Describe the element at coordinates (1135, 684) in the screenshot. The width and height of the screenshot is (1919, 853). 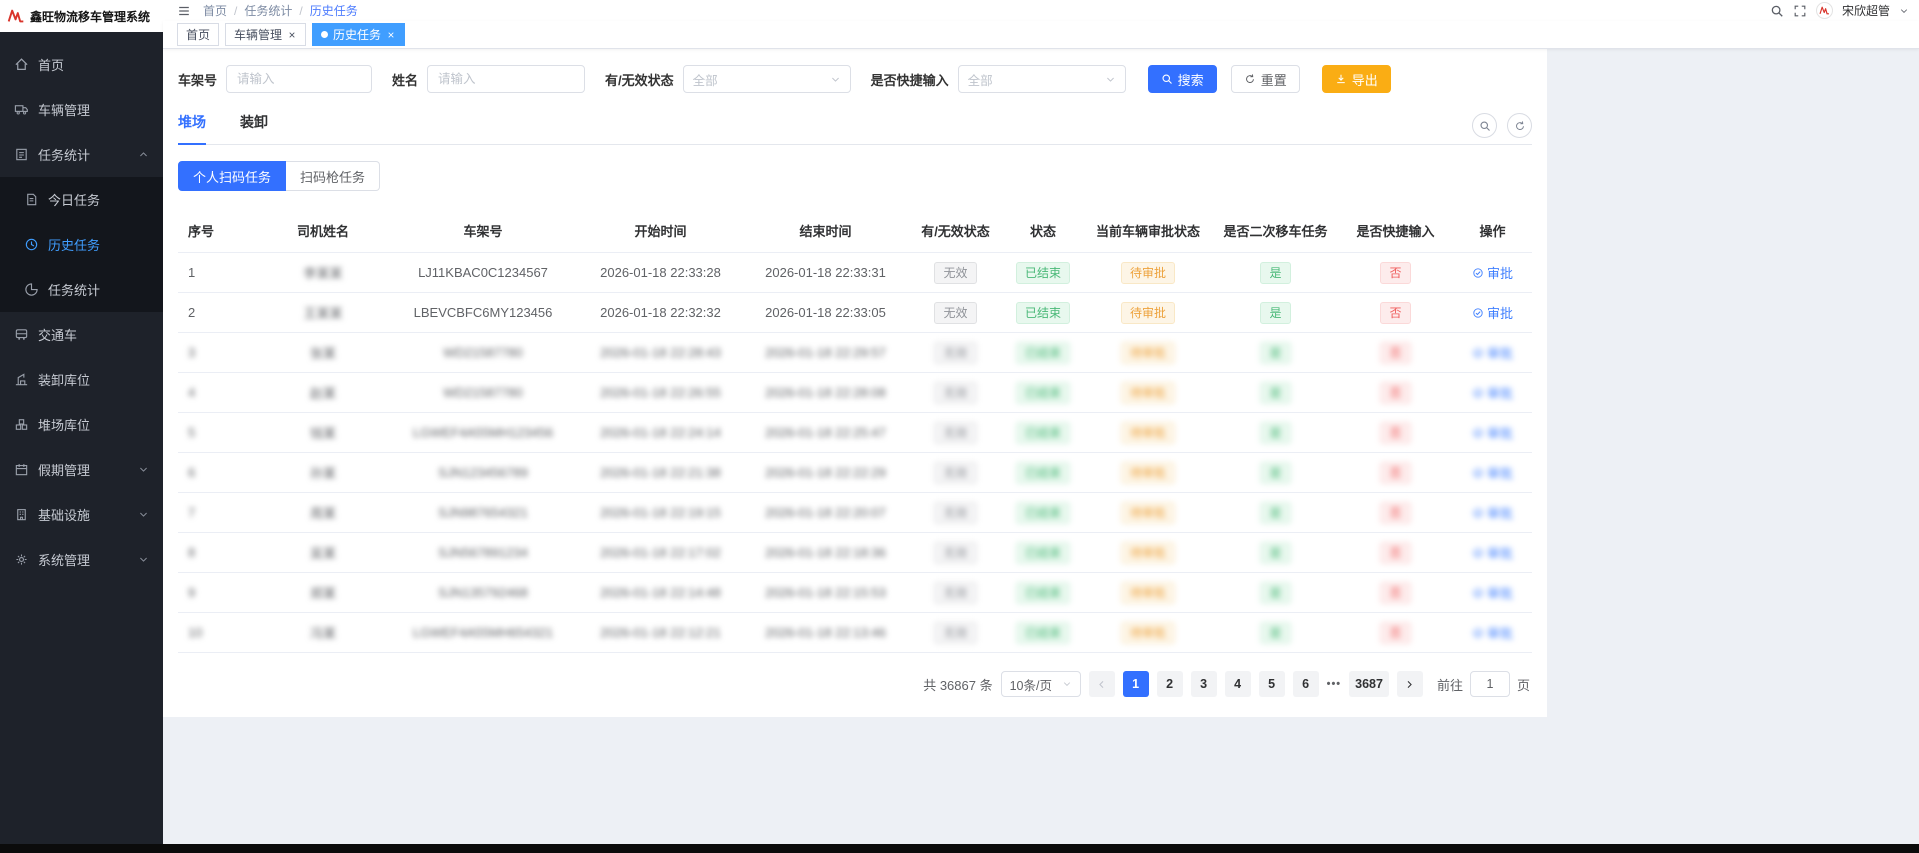
I see `page-button-1: 1` at that location.